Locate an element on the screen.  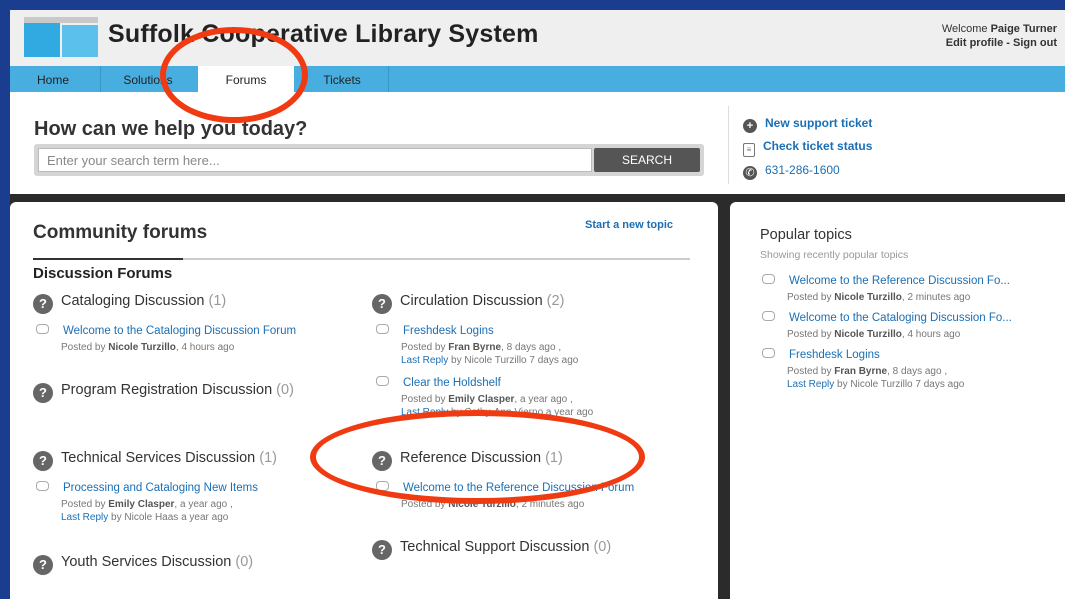
phone-icon: ✆ is located at coordinates (750, 173).